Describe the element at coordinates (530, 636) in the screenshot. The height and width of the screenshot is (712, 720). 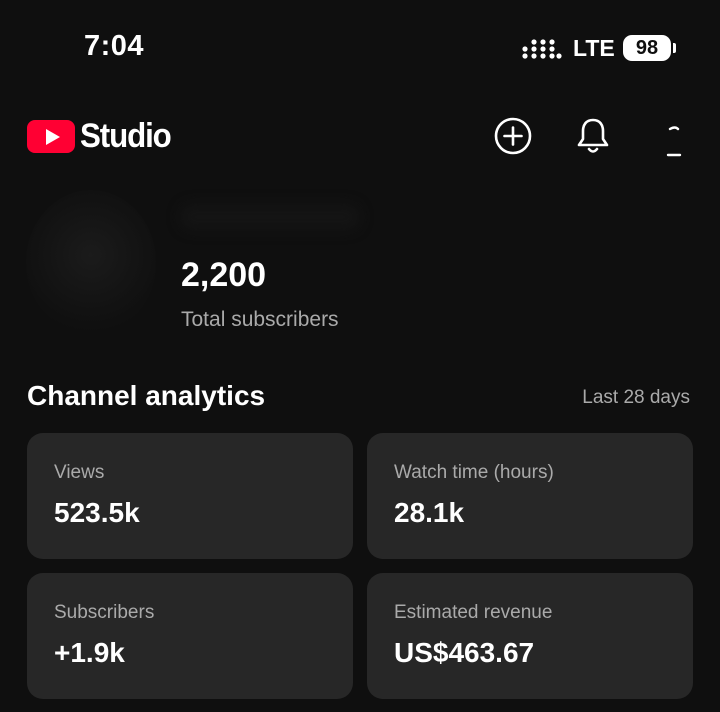
I see `metric-card-estimated-revenue: Estimated revenue US$463.67` at that location.